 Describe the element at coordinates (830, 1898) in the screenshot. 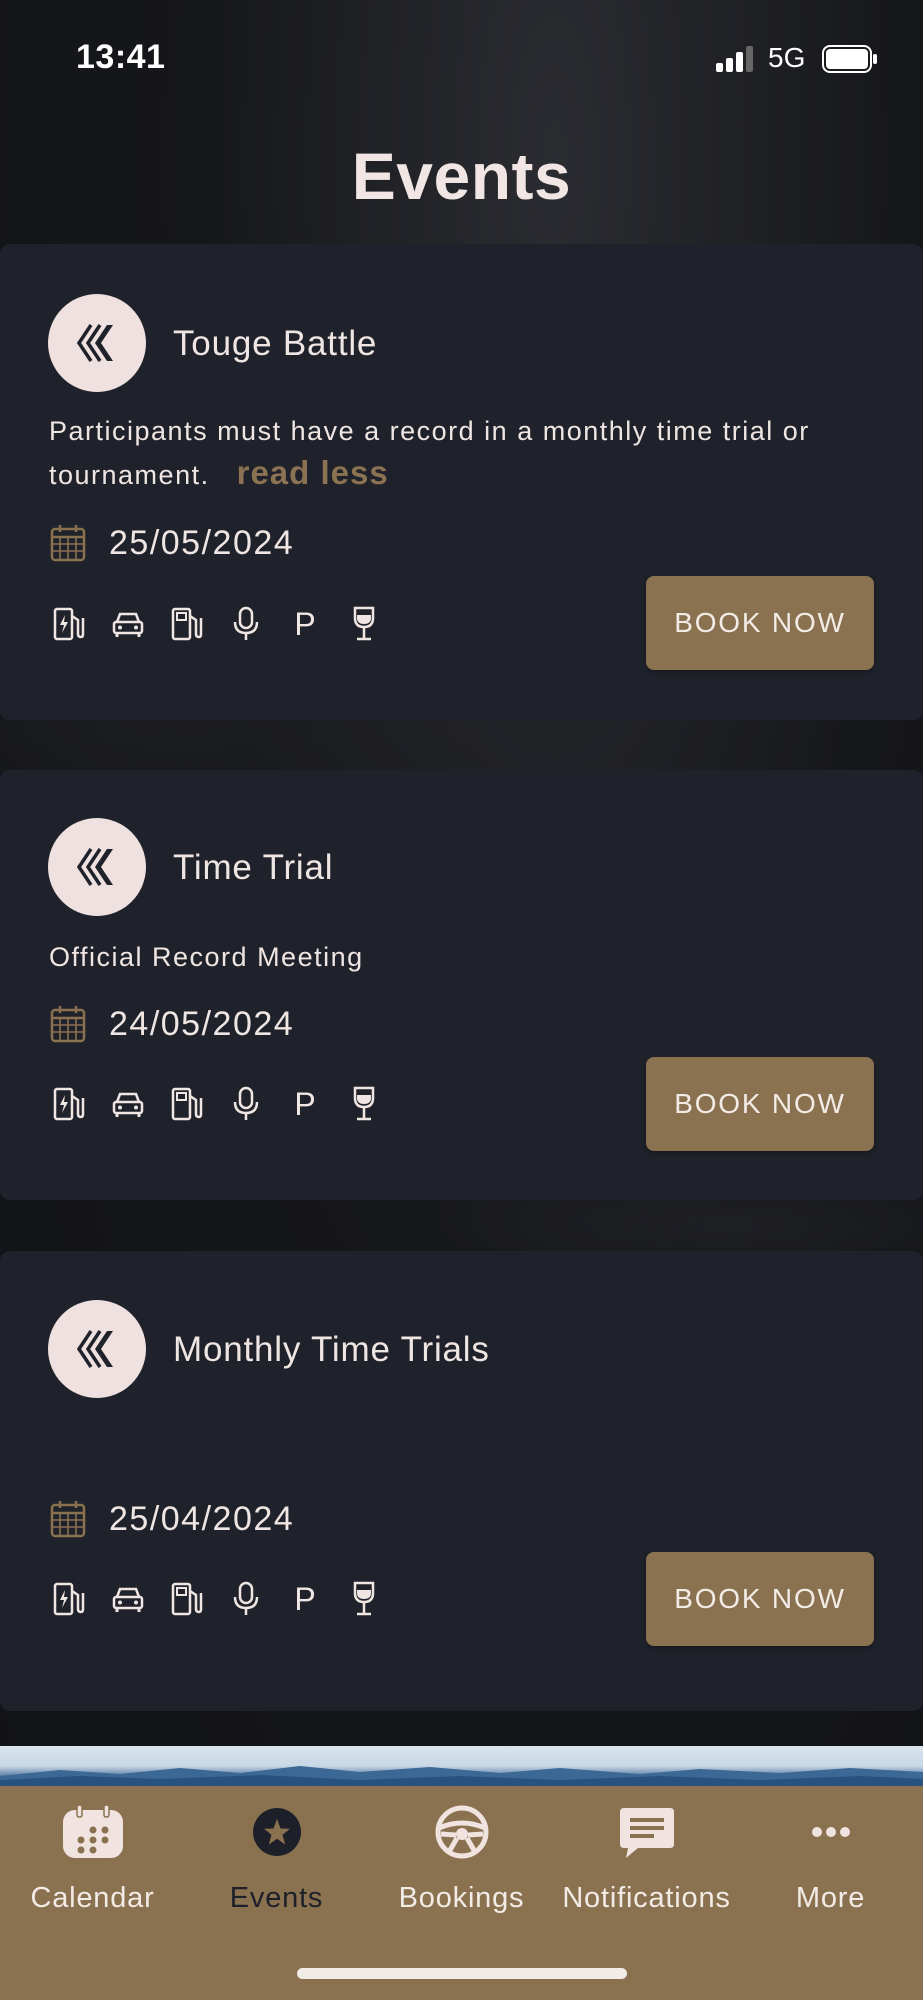

I see `tab-label: More` at that location.